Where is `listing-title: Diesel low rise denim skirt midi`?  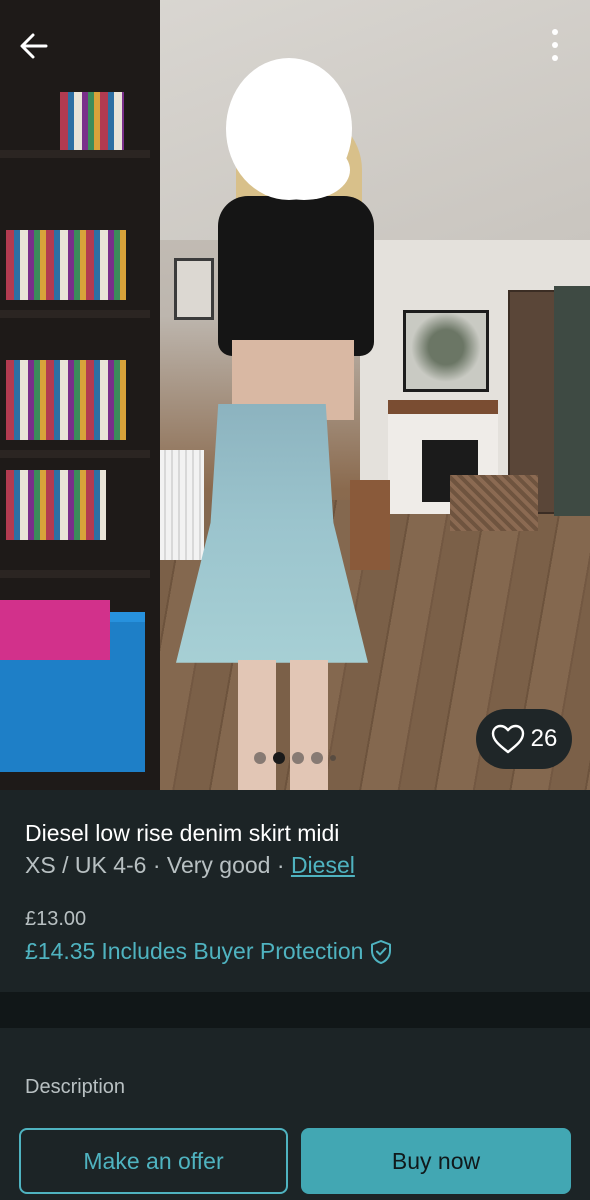
listing-title: Diesel low rise denim skirt midi is located at coordinates (182, 833).